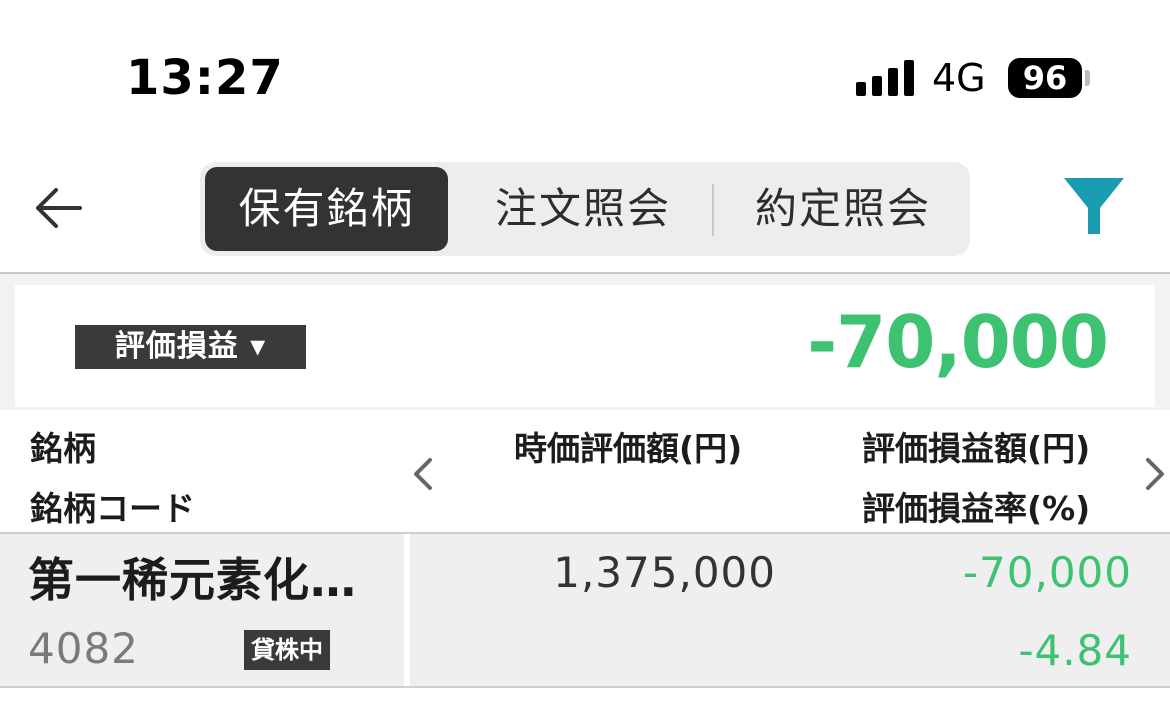 This screenshot has height=707, width=1170. I want to click on cellular-signal-icon, so click(885, 78).